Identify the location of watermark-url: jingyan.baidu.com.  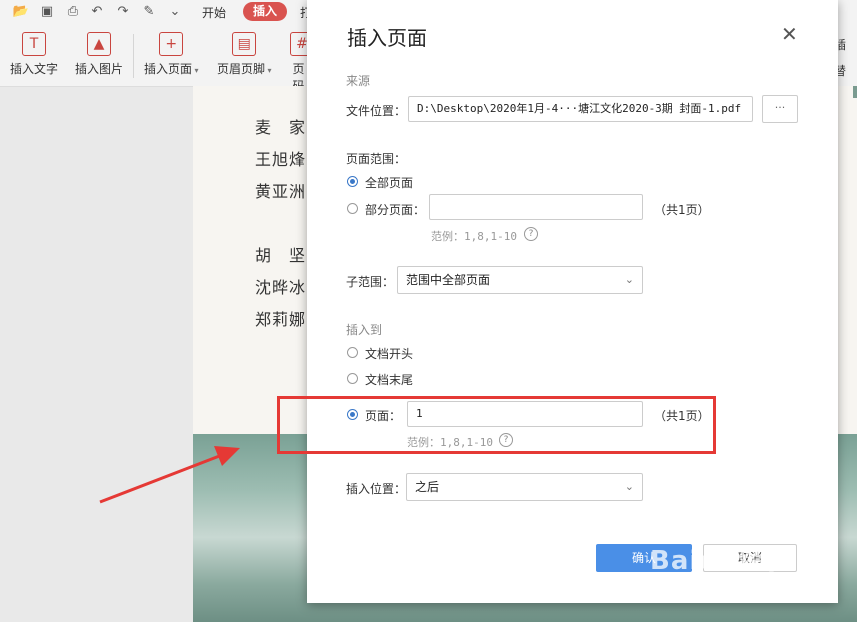
(727, 588).